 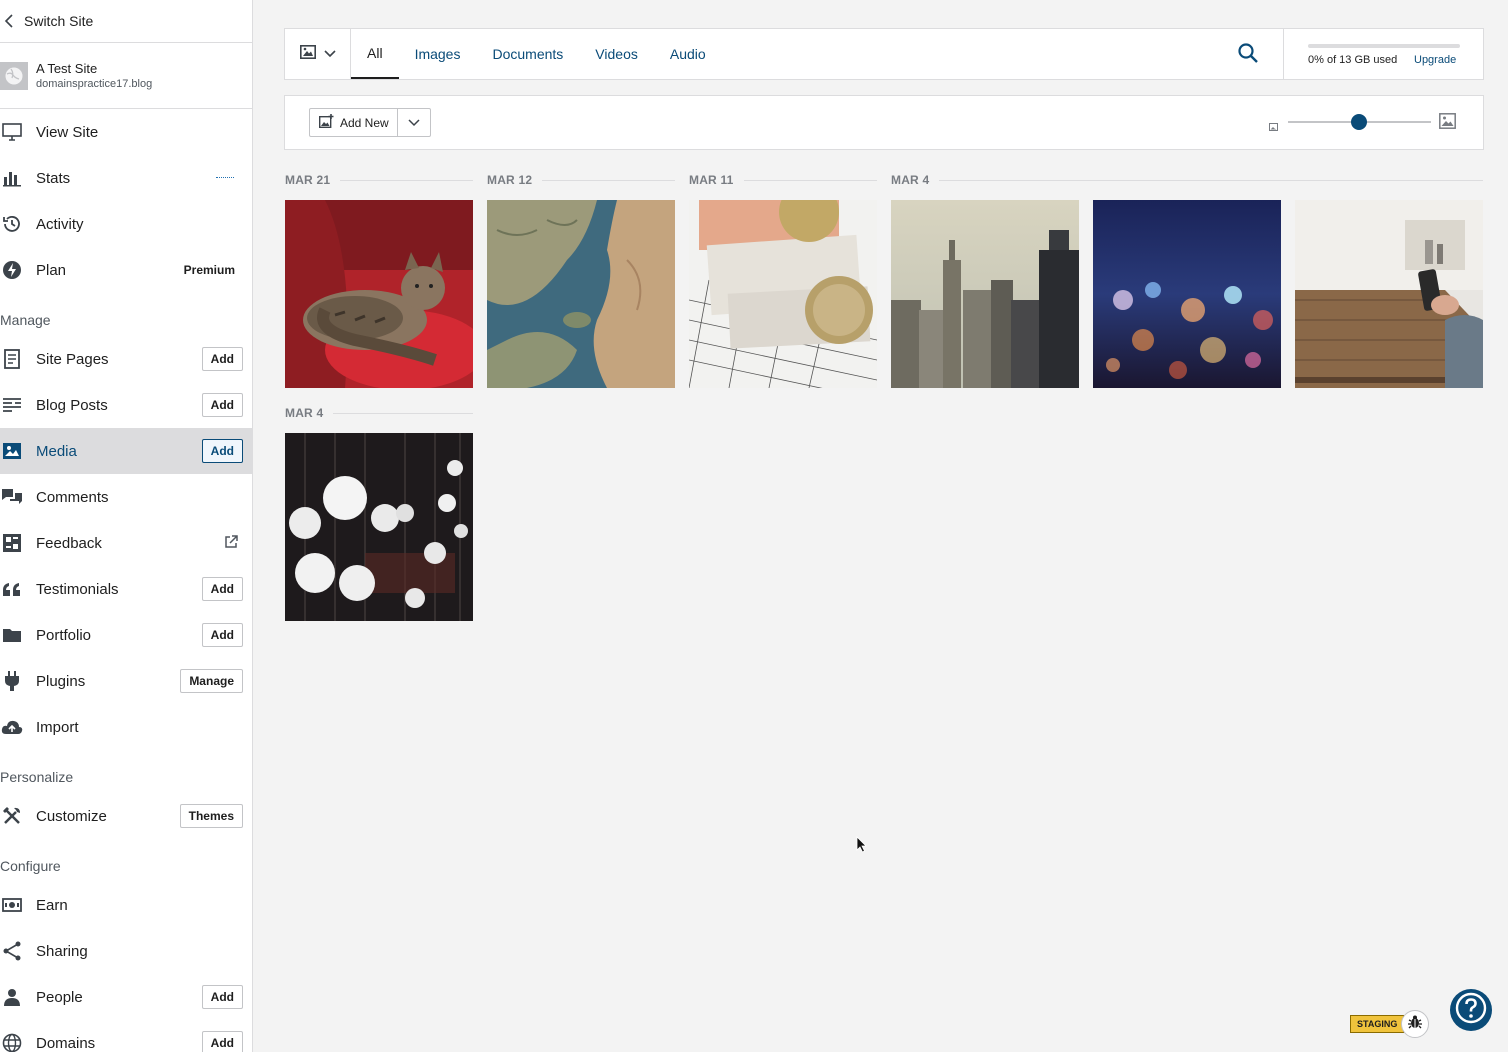 I want to click on media-source-dropdown, so click(x=318, y=54).